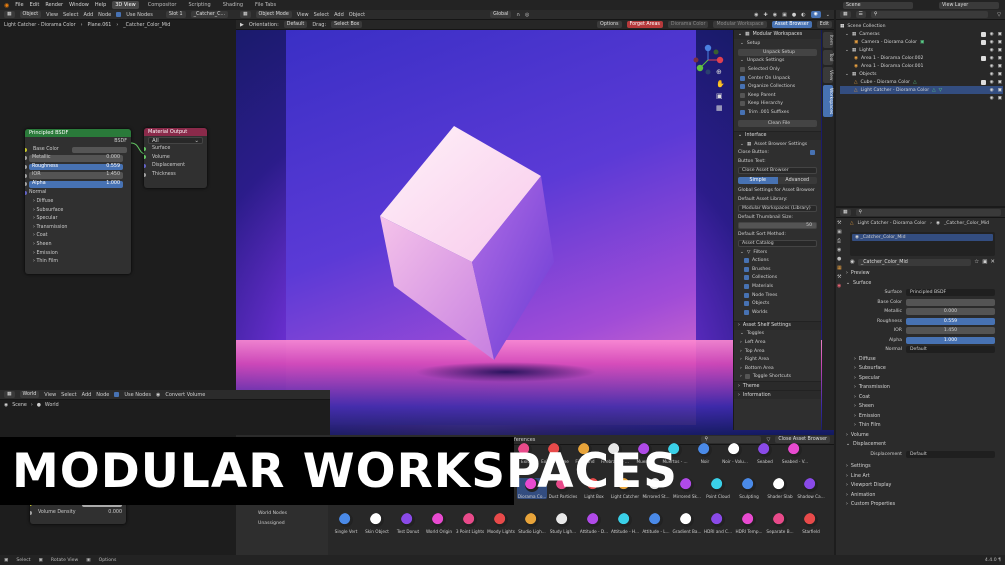 The width and height of the screenshot is (1005, 565). What do you see at coordinates (841, 232) in the screenshot?
I see `render-tab-icon: ▣` at bounding box center [841, 232].